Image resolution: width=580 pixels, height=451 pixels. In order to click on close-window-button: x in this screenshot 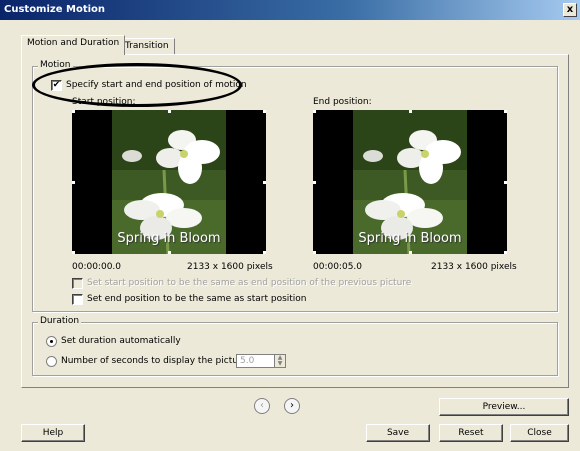, I will do `click(570, 10)`.